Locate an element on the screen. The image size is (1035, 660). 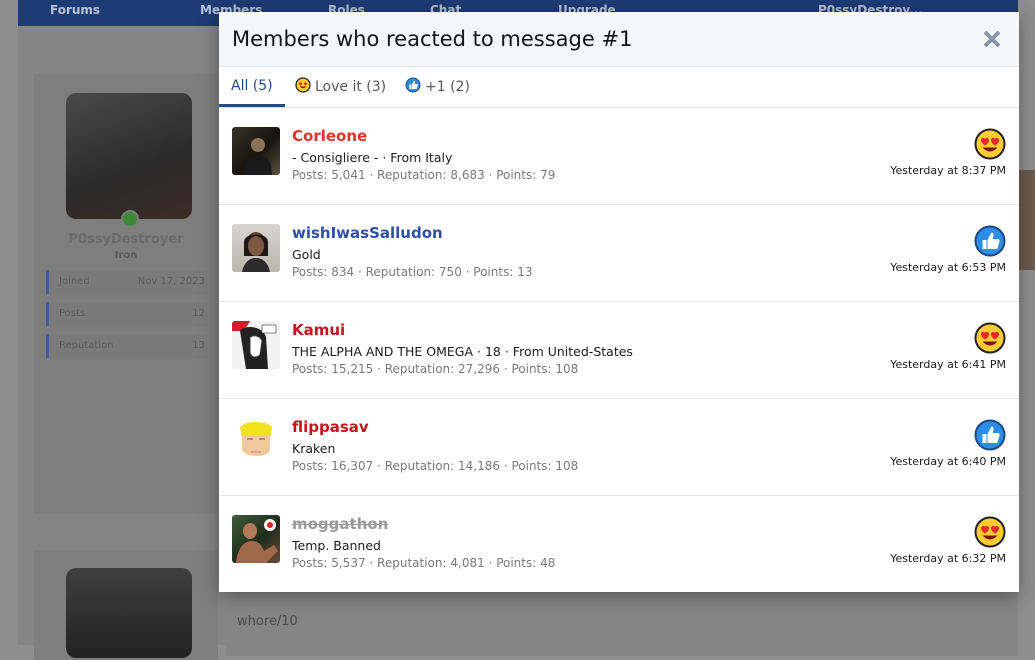
member-title: Kraken is located at coordinates (314, 448).